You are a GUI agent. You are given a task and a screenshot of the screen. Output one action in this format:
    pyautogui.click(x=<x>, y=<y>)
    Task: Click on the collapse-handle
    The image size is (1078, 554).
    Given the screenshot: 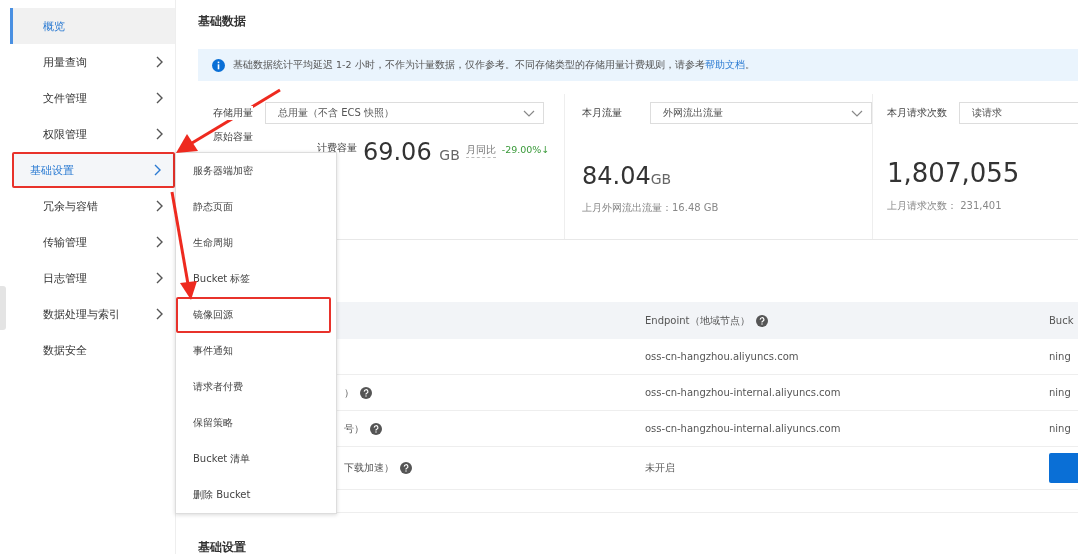 What is the action you would take?
    pyautogui.click(x=3, y=308)
    